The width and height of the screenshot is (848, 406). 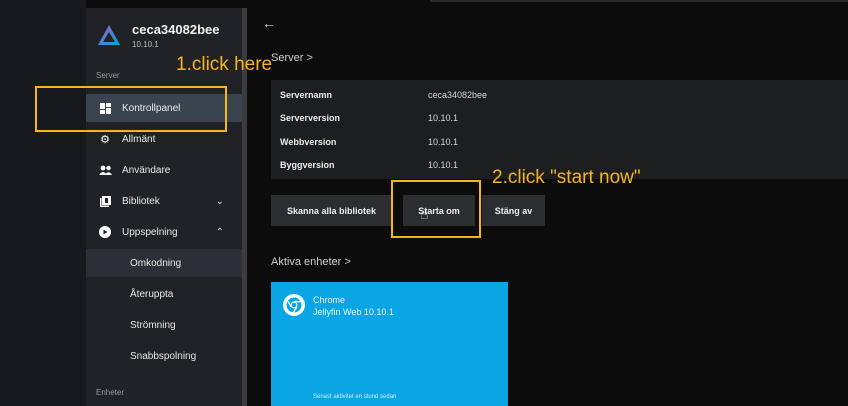 I want to click on device-last-activity: Senast aktivitet en stund sedan, so click(x=355, y=397).